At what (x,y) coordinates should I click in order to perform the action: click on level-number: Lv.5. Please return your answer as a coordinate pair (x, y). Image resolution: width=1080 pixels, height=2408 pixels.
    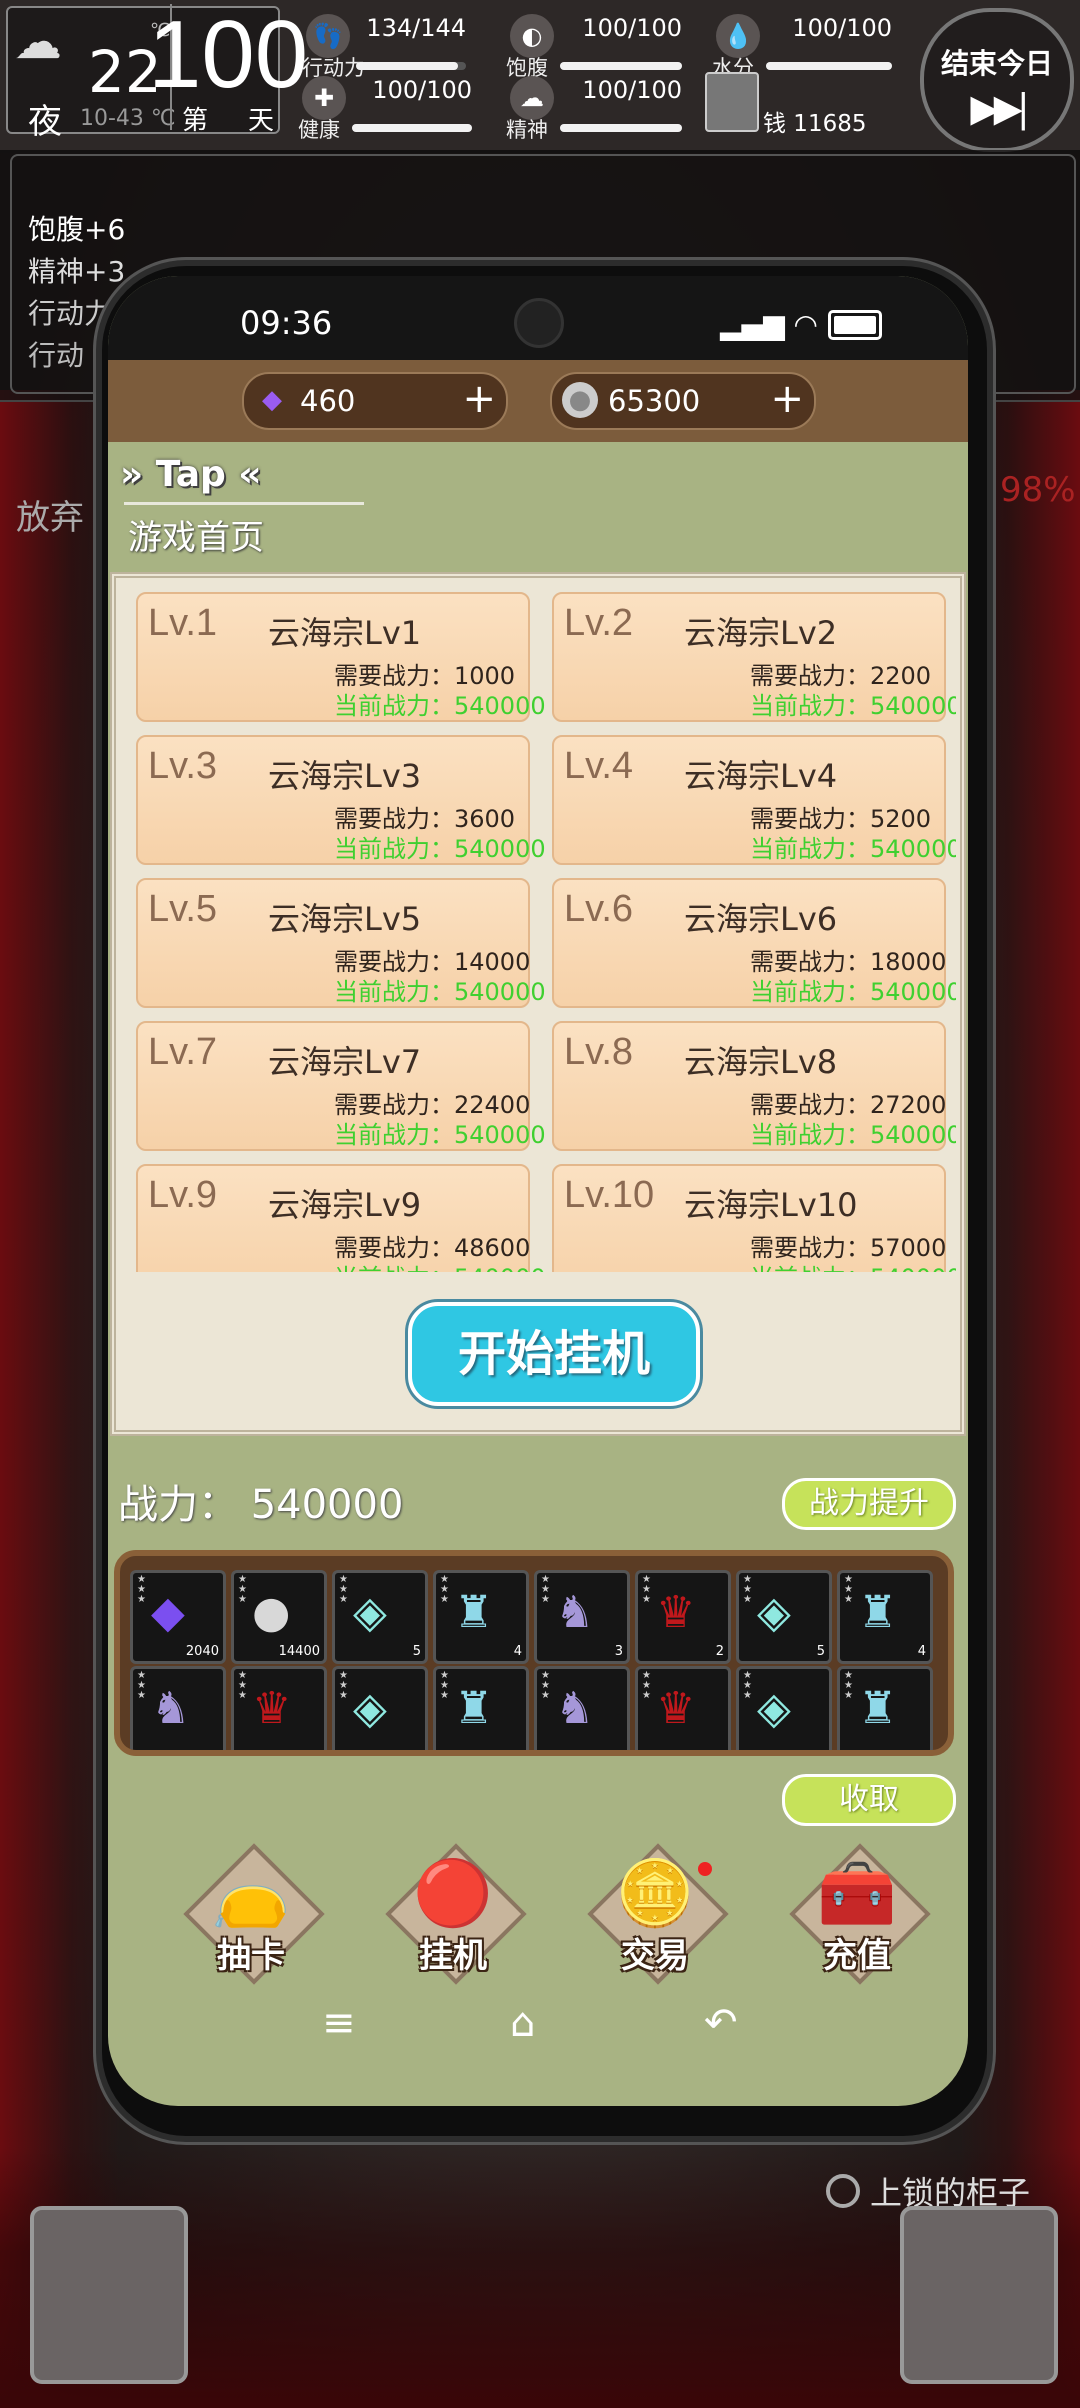
    Looking at the image, I should click on (183, 909).